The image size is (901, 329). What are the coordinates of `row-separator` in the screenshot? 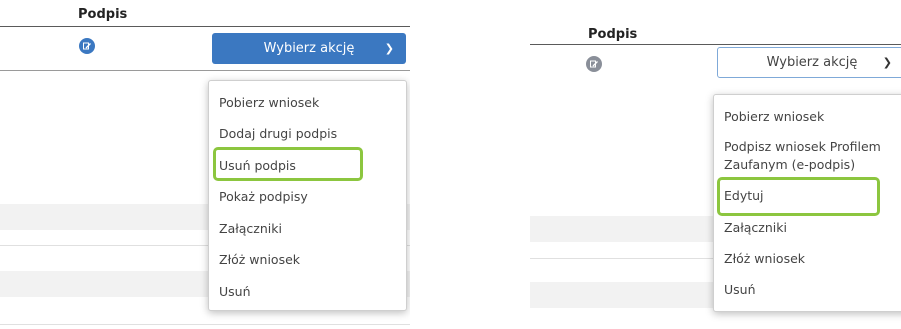 It's located at (205, 324).